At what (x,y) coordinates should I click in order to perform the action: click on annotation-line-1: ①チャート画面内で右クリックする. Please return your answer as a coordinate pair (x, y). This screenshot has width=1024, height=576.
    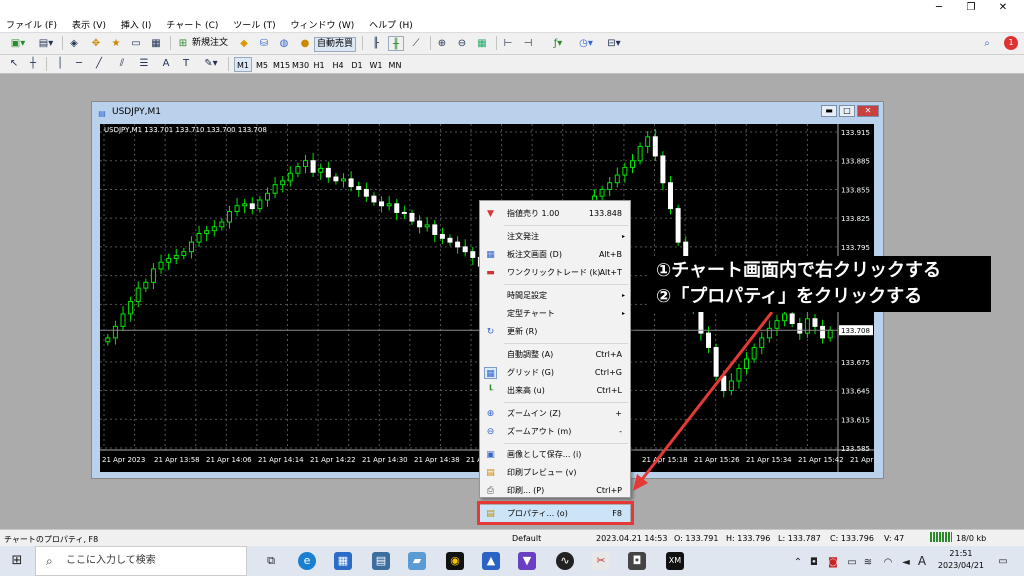
    Looking at the image, I should click on (799, 270).